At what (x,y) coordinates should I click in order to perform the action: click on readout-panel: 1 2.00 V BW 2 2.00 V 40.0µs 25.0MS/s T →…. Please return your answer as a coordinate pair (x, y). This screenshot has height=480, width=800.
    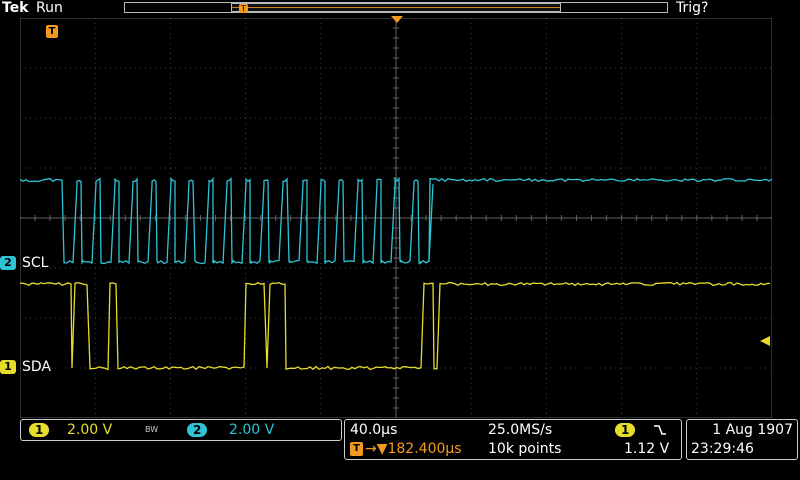
    Looking at the image, I should click on (400, 449).